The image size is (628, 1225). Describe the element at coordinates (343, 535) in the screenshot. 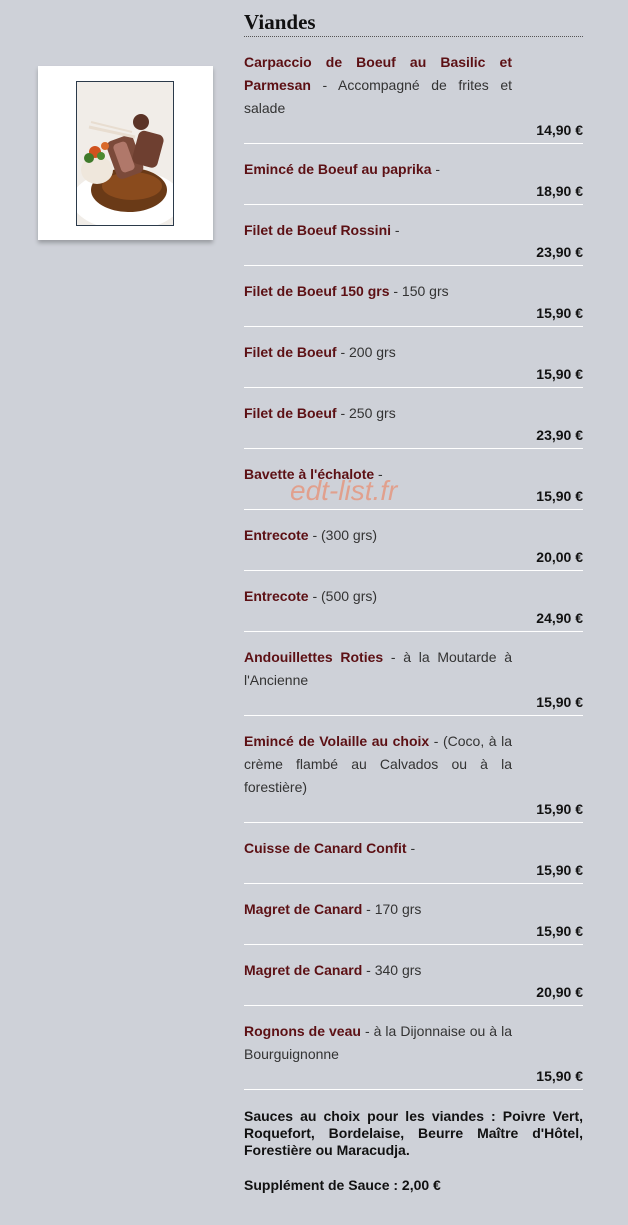

I see `menu-item-detail: - (300 grs)` at that location.